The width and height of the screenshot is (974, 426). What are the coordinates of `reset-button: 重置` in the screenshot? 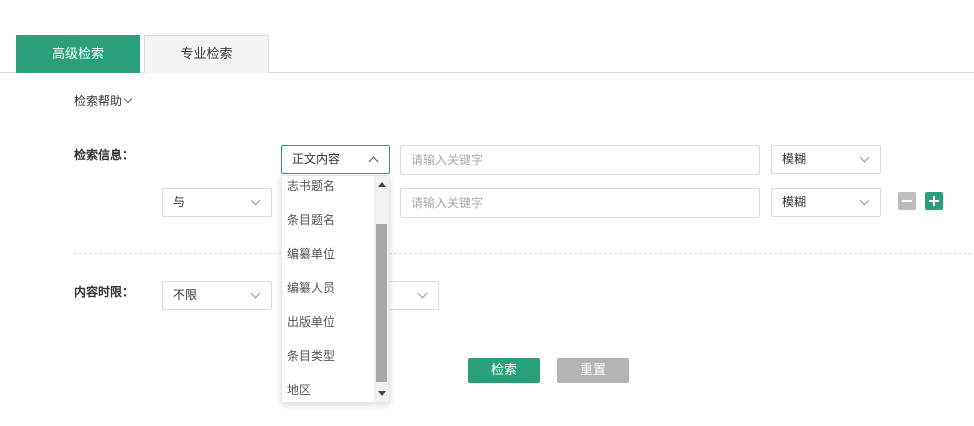 It's located at (593, 370).